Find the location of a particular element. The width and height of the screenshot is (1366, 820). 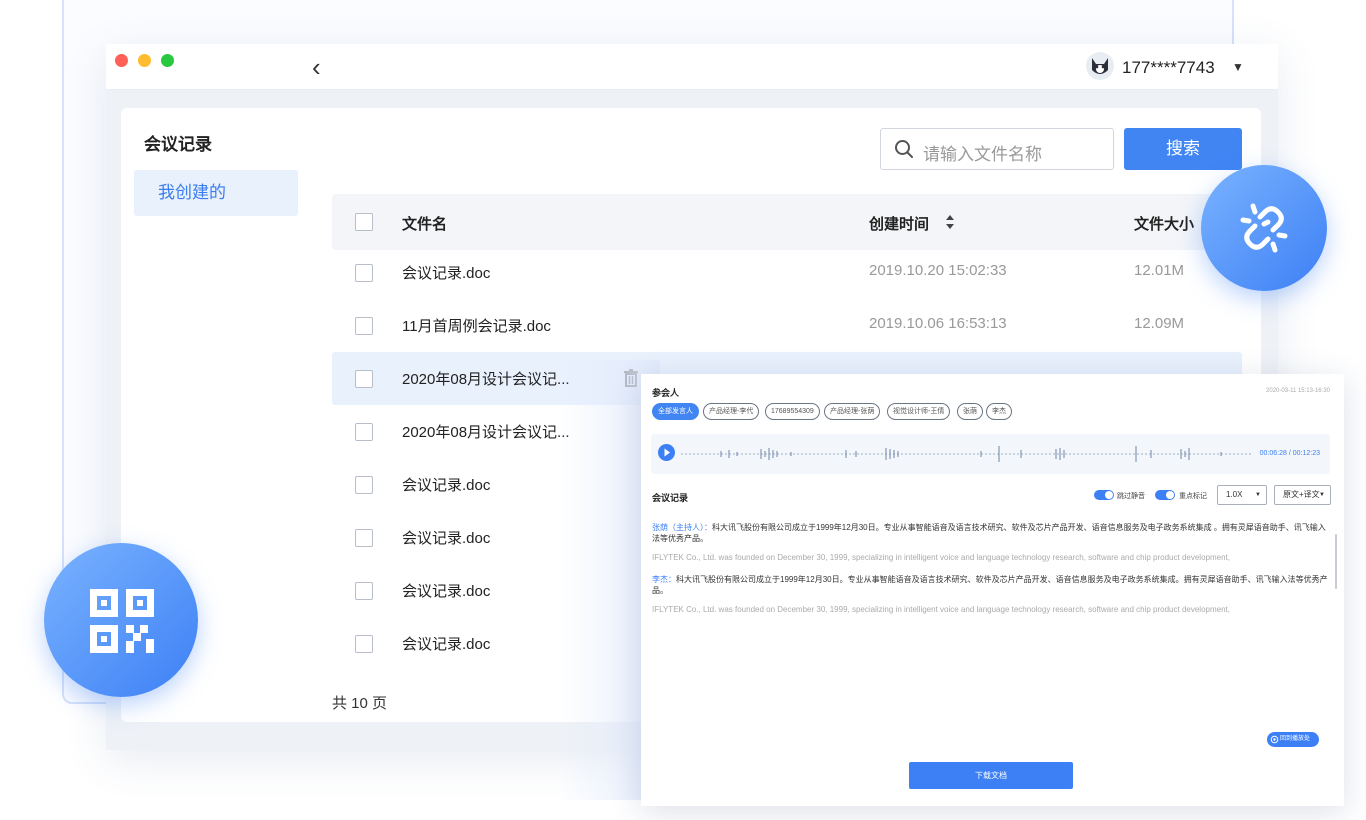

search-placeholder: 请输入文件名称 is located at coordinates (982, 154).